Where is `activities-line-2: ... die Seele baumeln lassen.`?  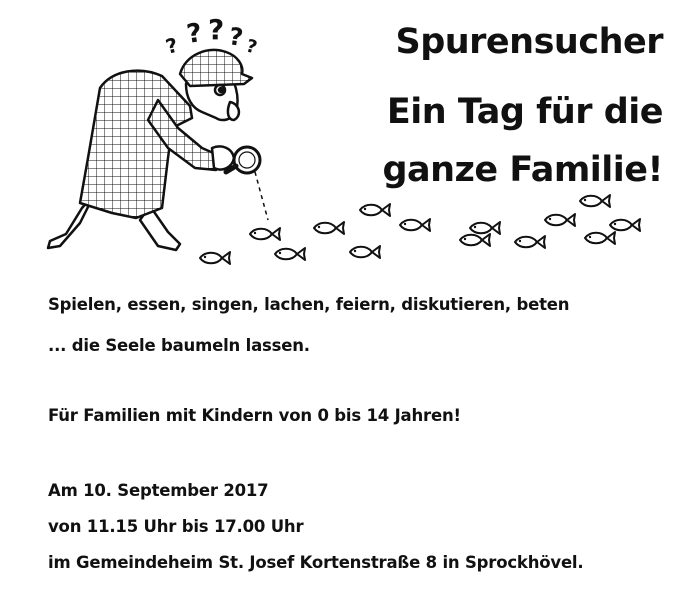
activities-line-2: ... die Seele baumeln lassen. is located at coordinates (179, 345).